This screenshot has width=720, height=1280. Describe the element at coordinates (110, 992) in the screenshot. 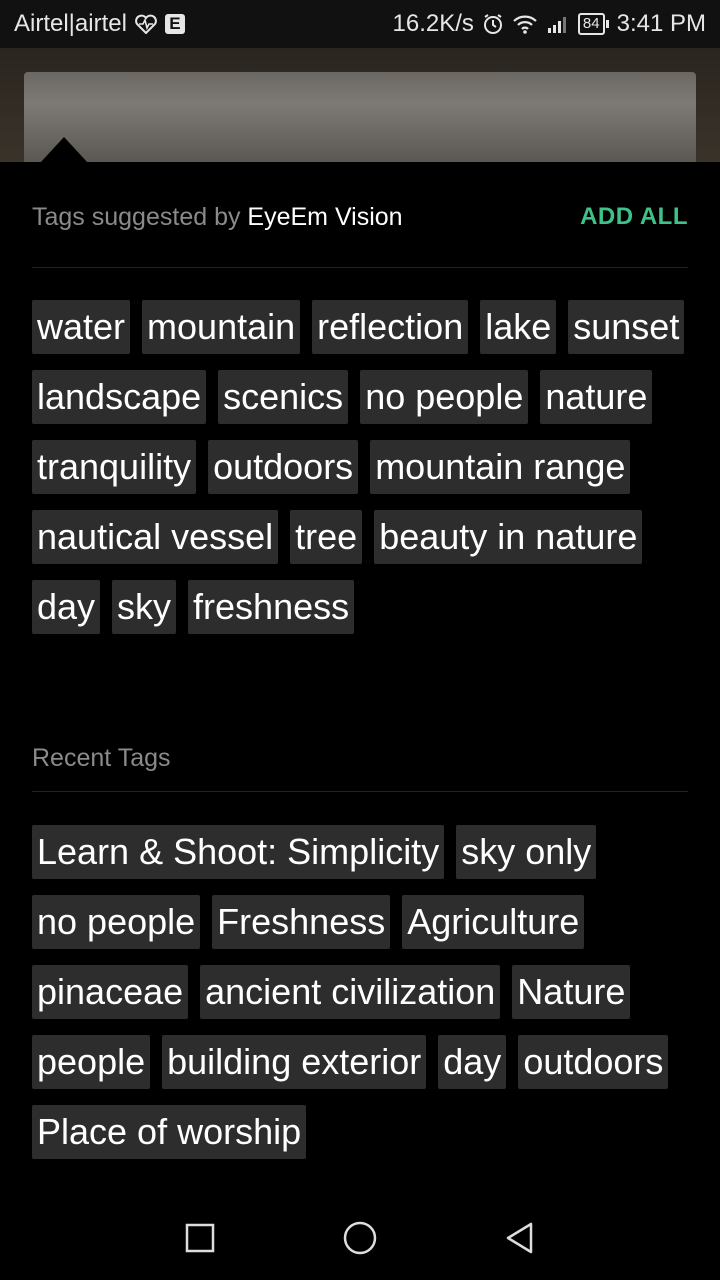

I see `tag-chip: pinaceae` at that location.